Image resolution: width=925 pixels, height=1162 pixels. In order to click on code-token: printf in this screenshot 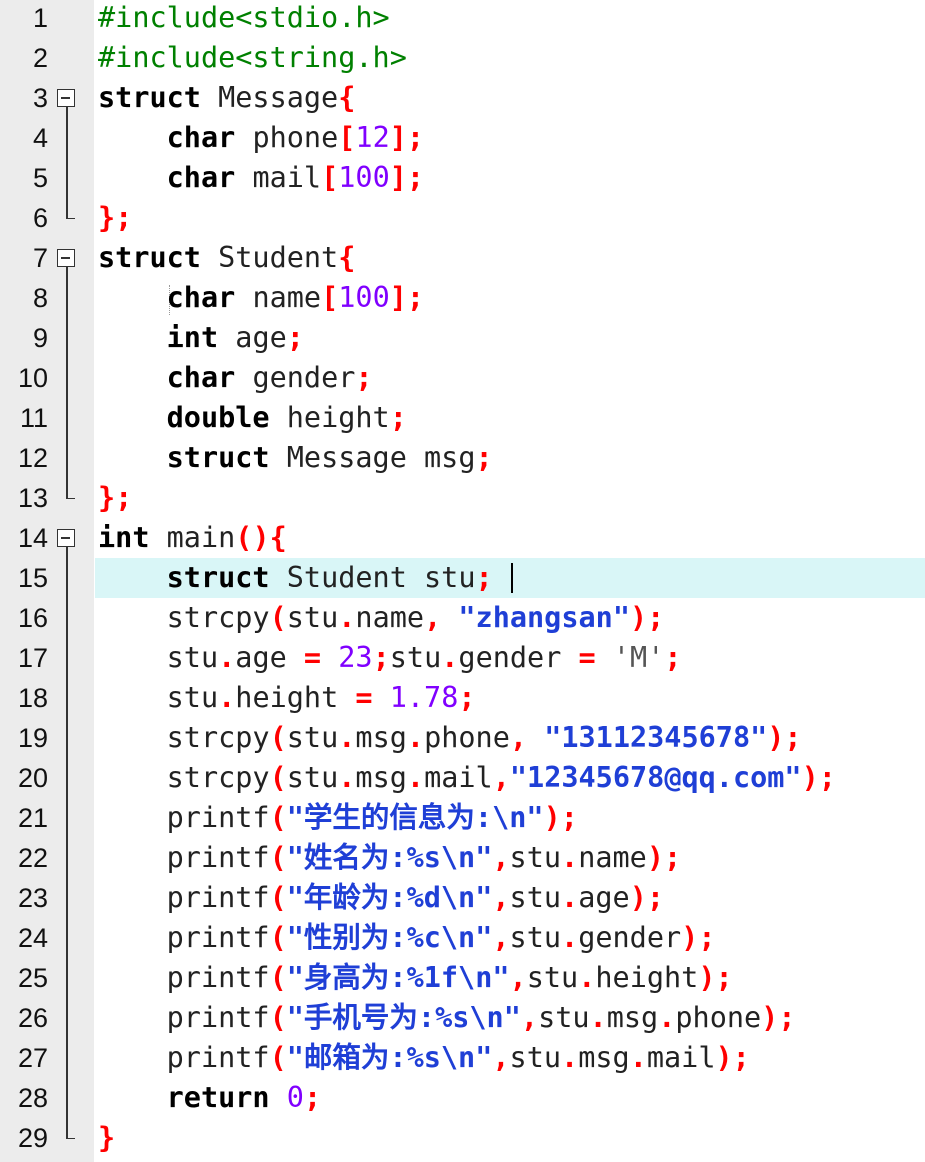, I will do `click(184, 977)`.